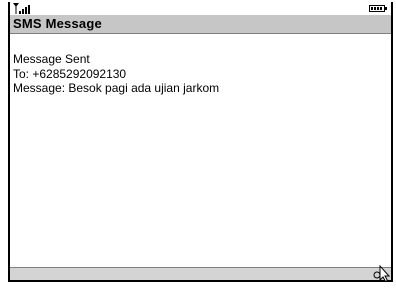 This screenshot has width=396, height=288. I want to click on antenna-signal-icon, so click(21, 8).